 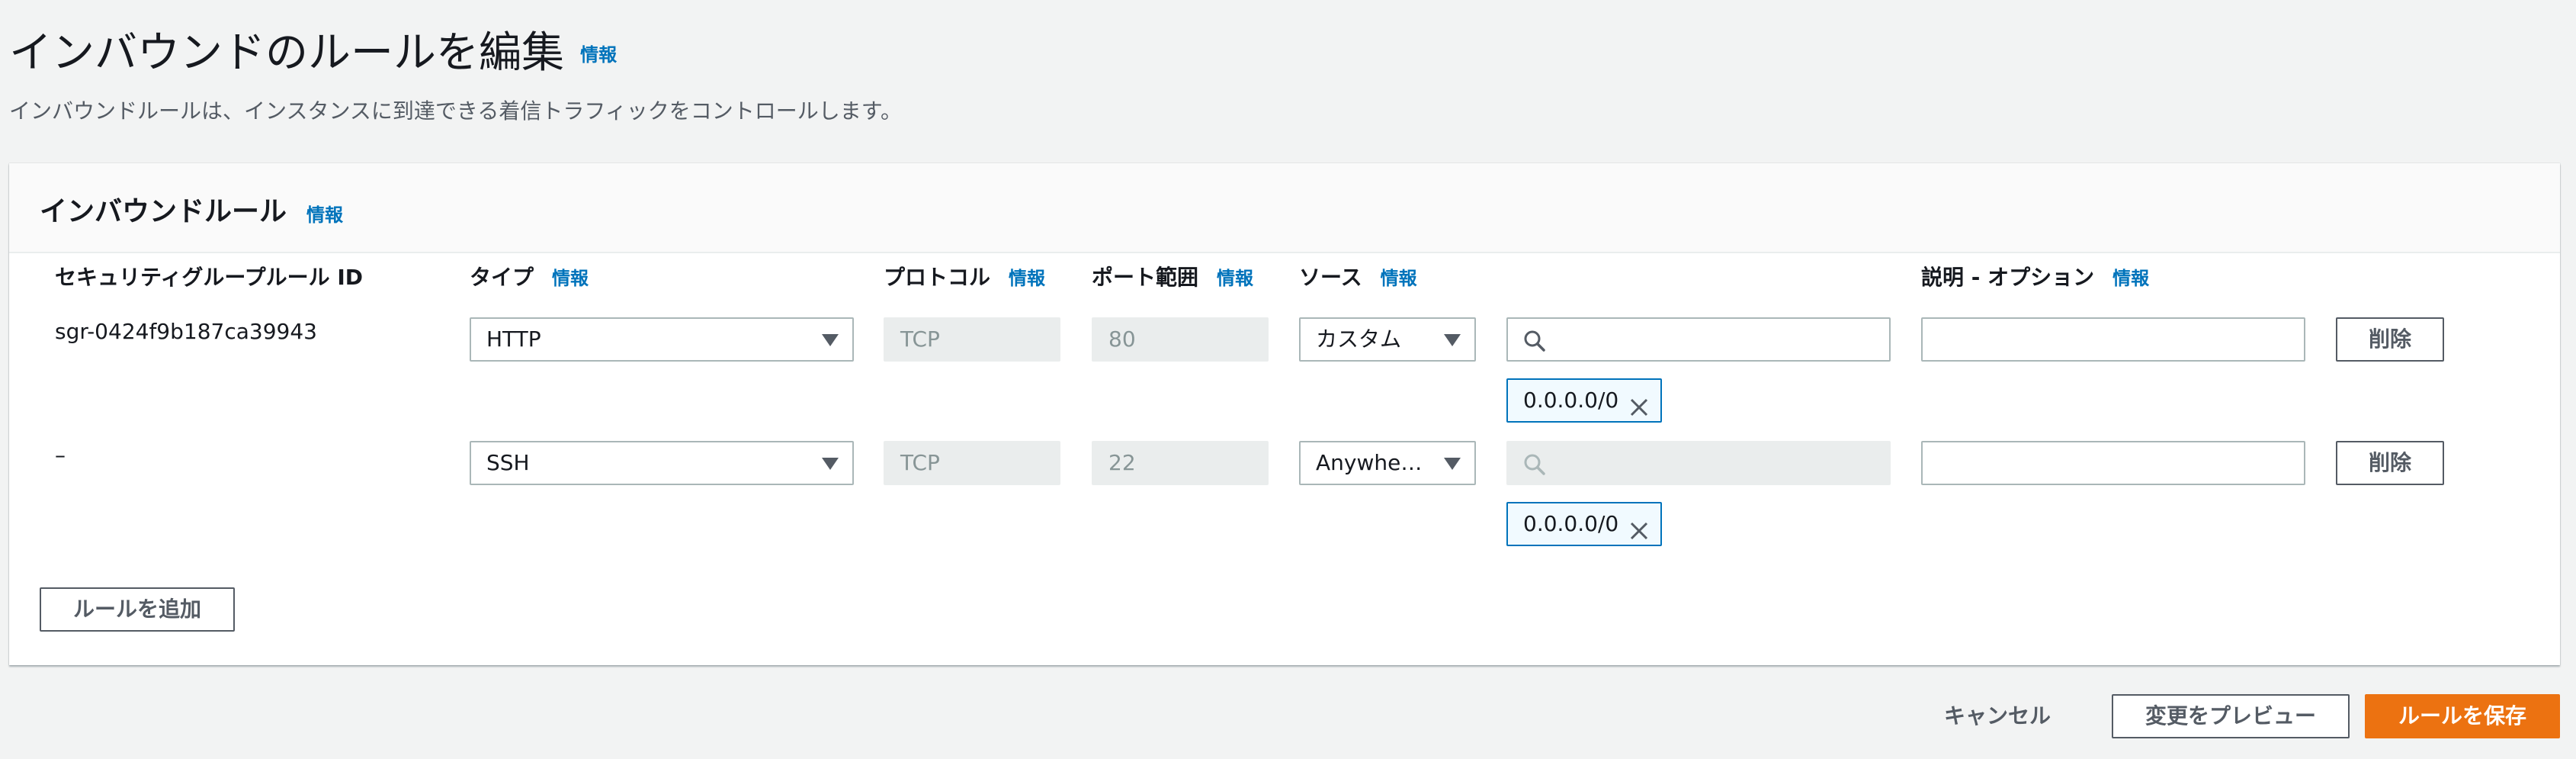 What do you see at coordinates (1358, 277) in the screenshot?
I see `column-header-source: ソース 情報` at bounding box center [1358, 277].